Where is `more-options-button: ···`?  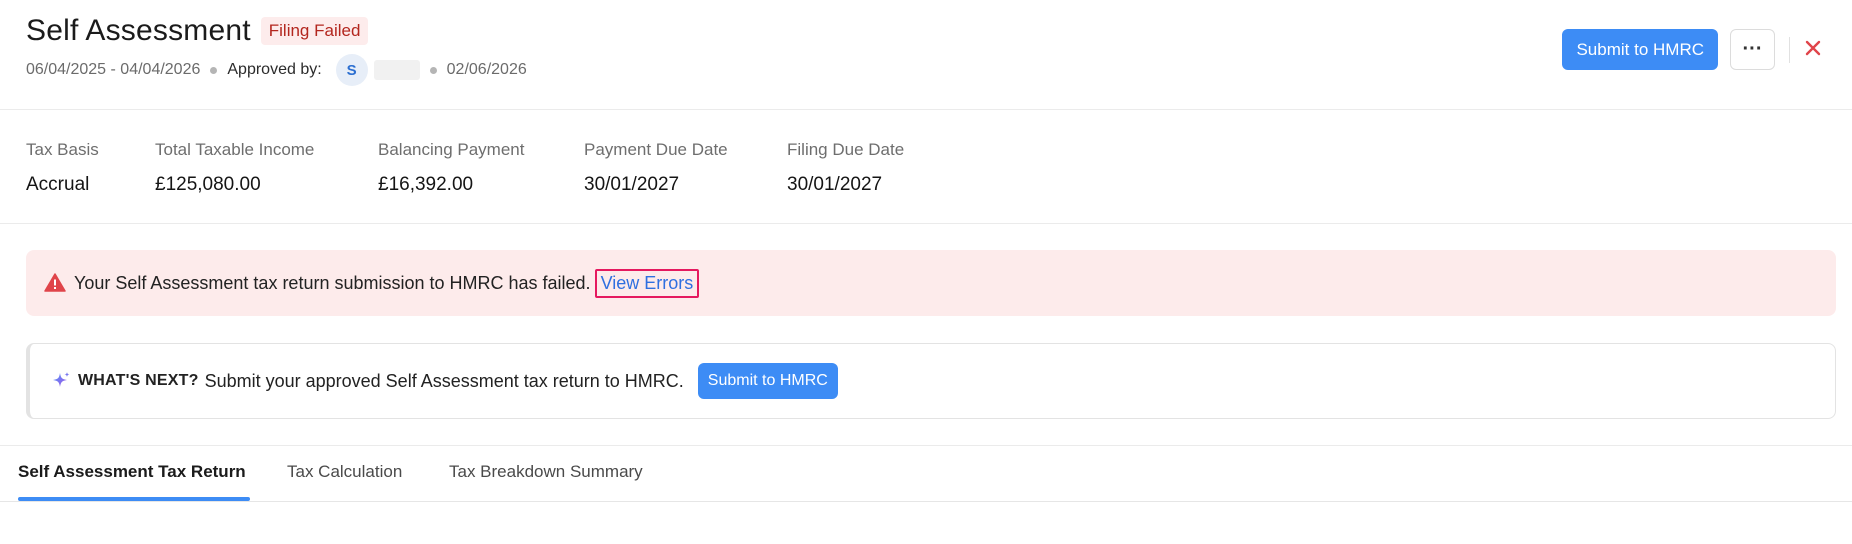 more-options-button: ··· is located at coordinates (1752, 49).